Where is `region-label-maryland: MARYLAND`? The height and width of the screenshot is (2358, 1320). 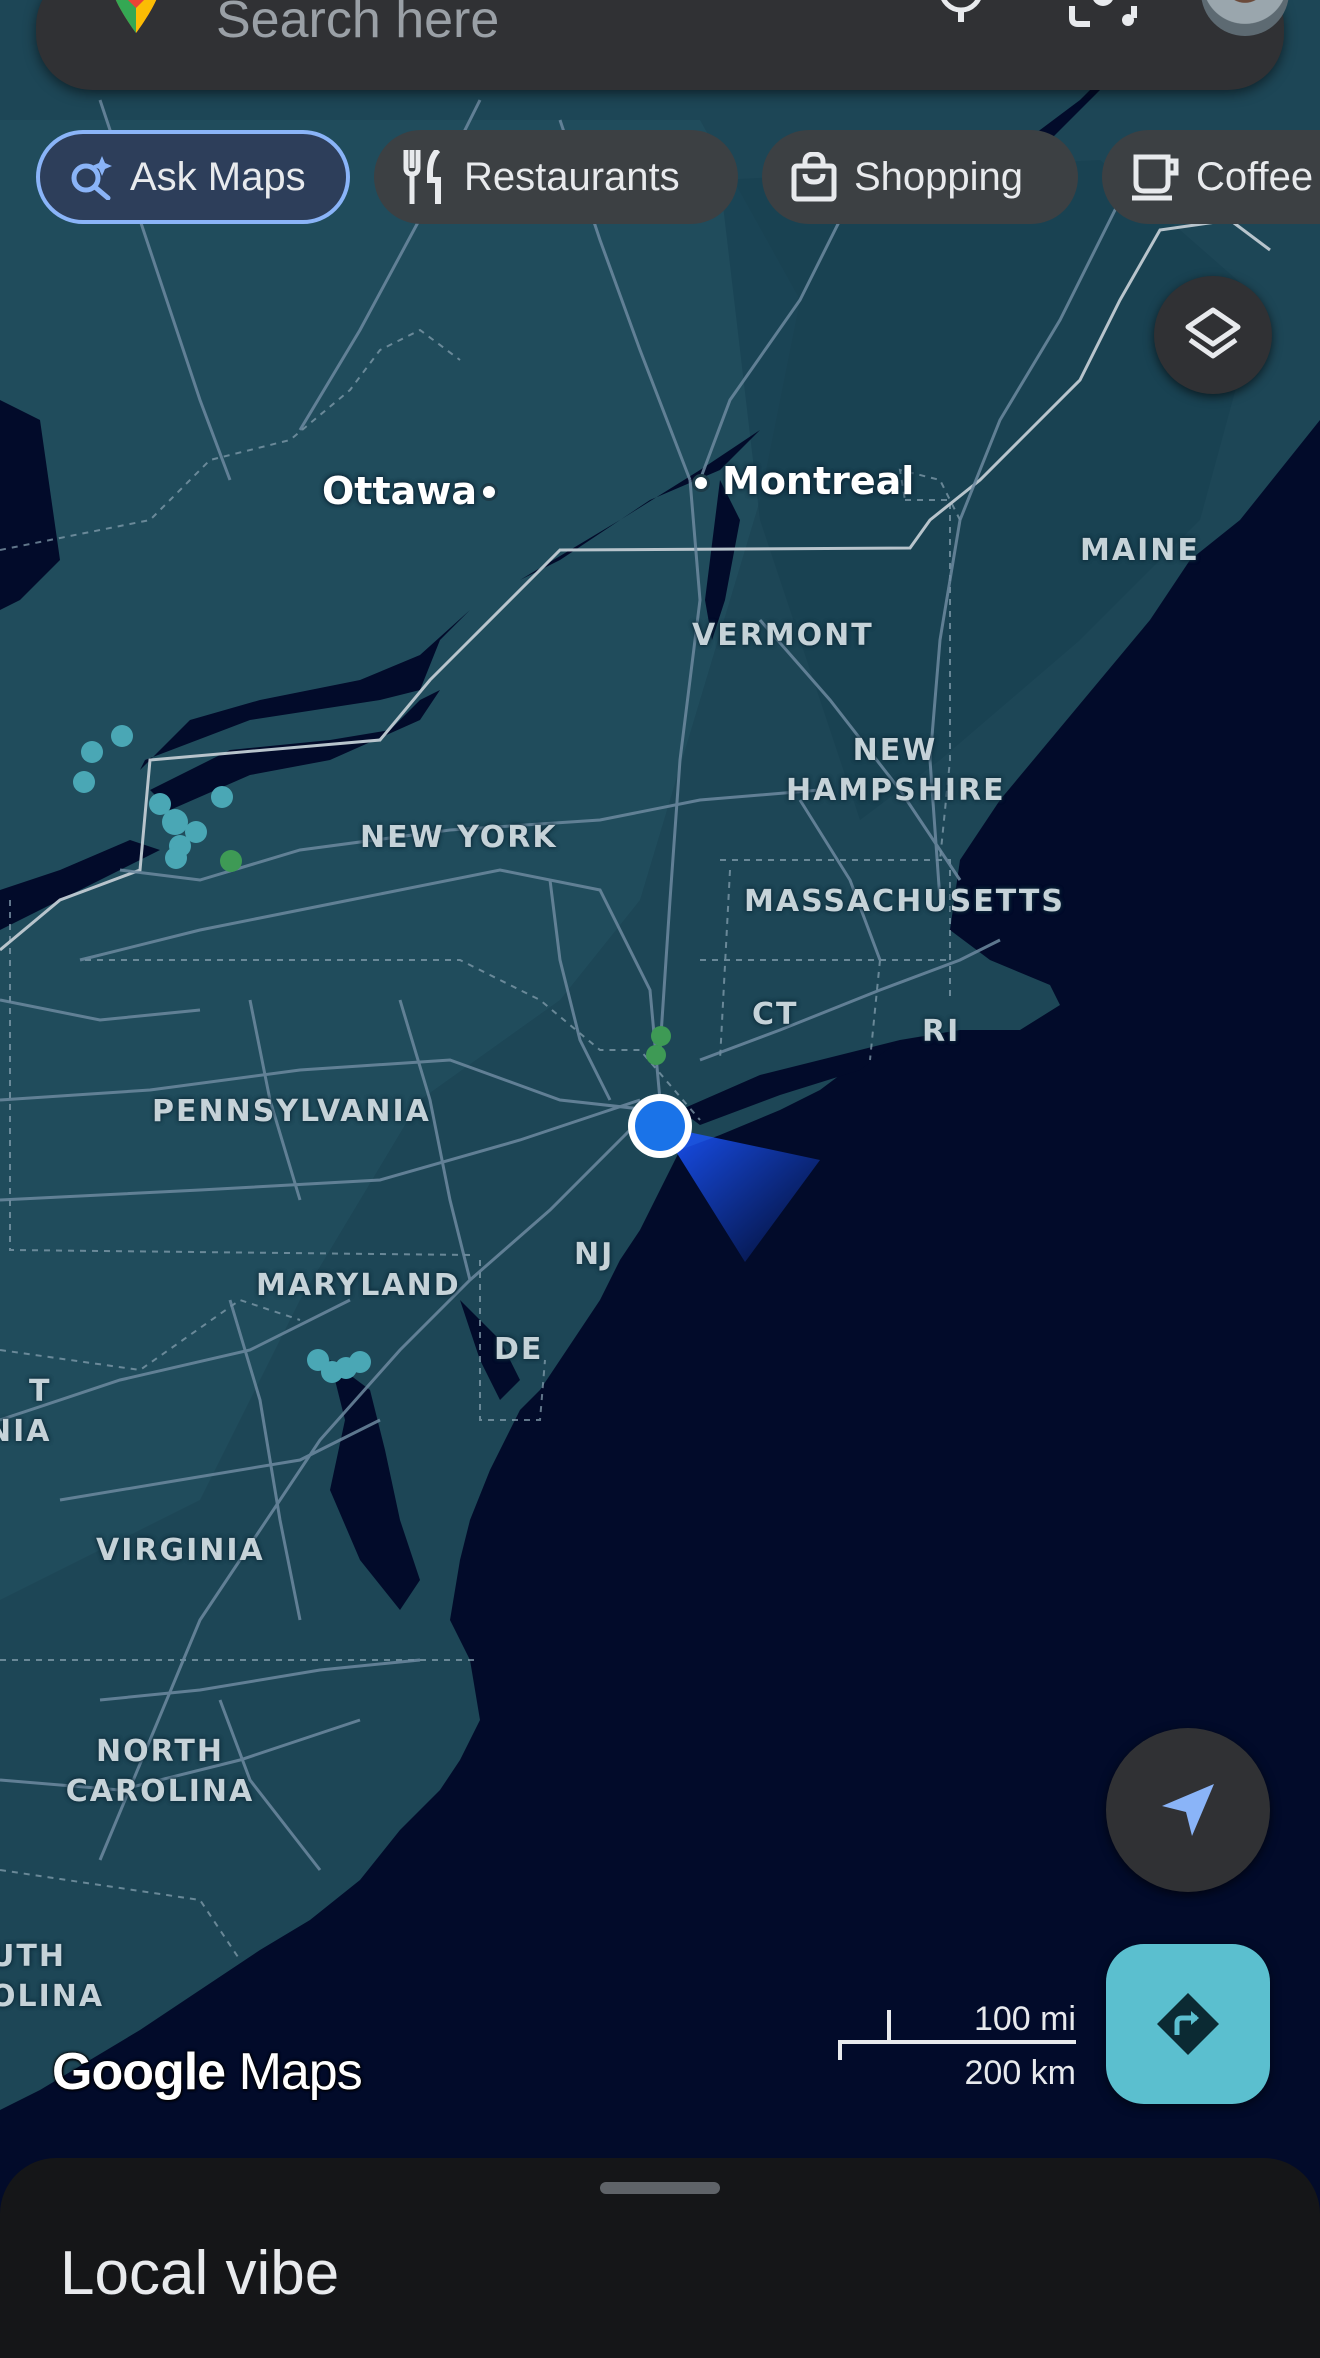
region-label-maryland: MARYLAND is located at coordinates (358, 1285).